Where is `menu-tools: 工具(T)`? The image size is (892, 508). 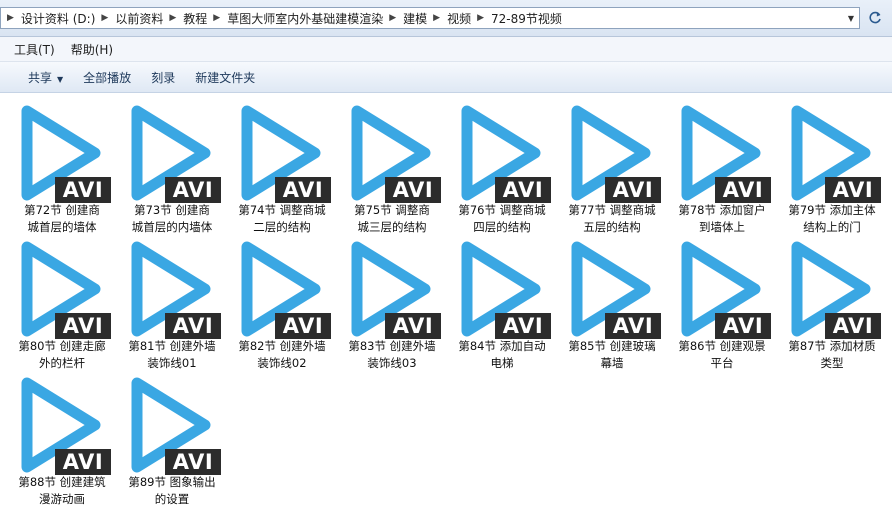 menu-tools: 工具(T) is located at coordinates (34, 49).